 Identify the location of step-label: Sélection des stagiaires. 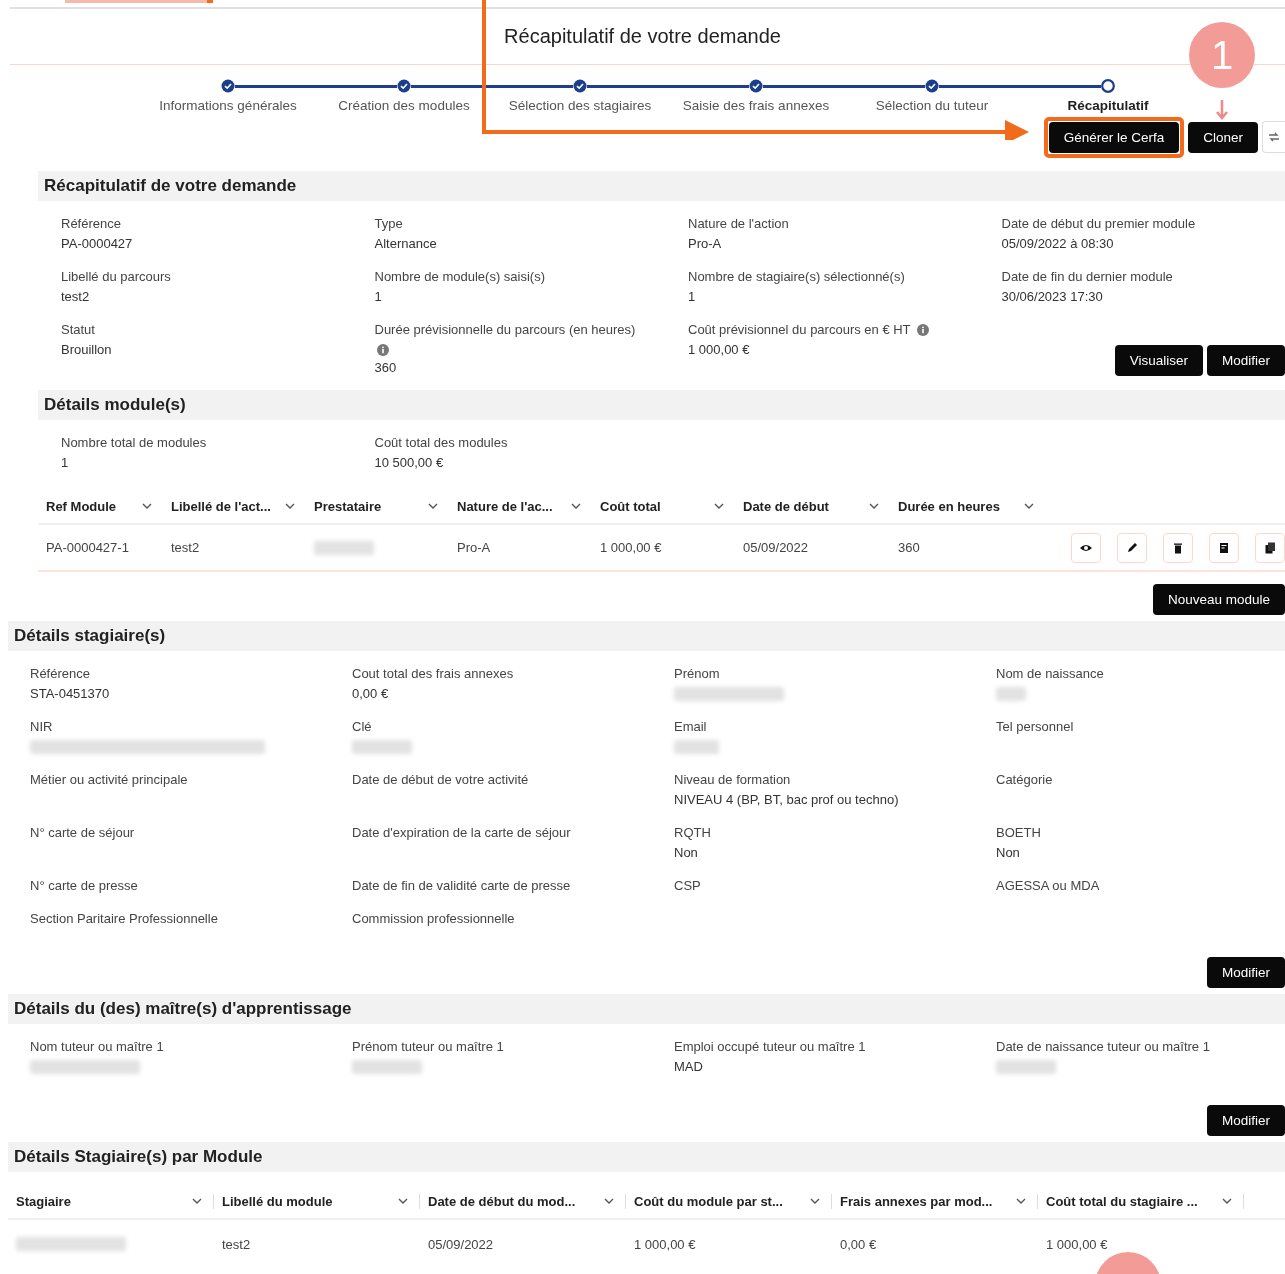
(580, 105).